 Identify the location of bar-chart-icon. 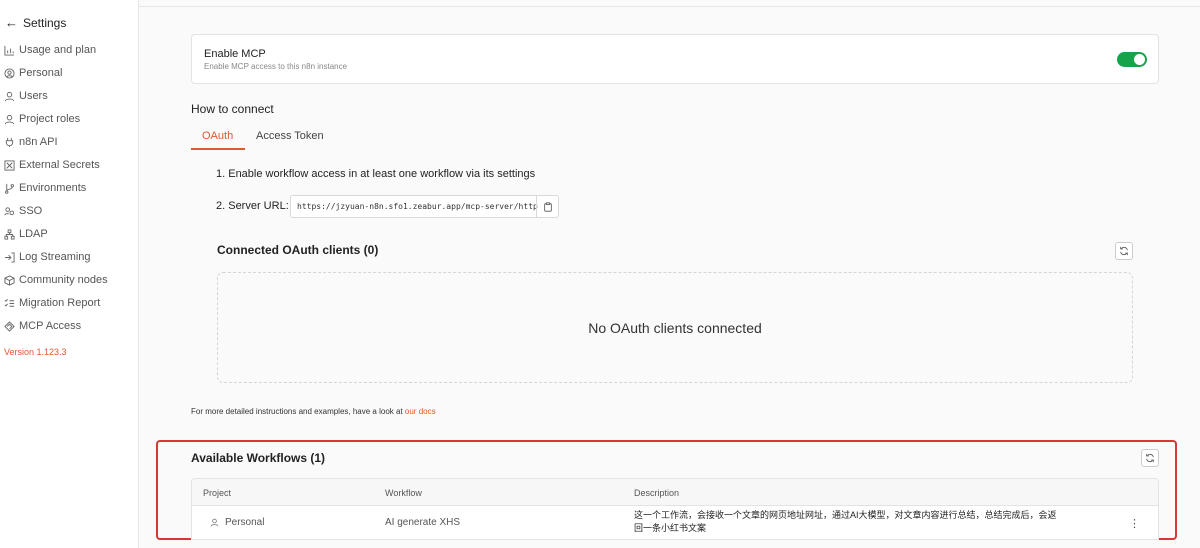
(9, 50).